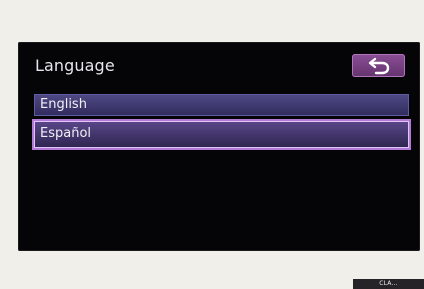 This screenshot has width=424, height=289. Describe the element at coordinates (221, 134) in the screenshot. I see `language-option-espanol: Español` at that location.